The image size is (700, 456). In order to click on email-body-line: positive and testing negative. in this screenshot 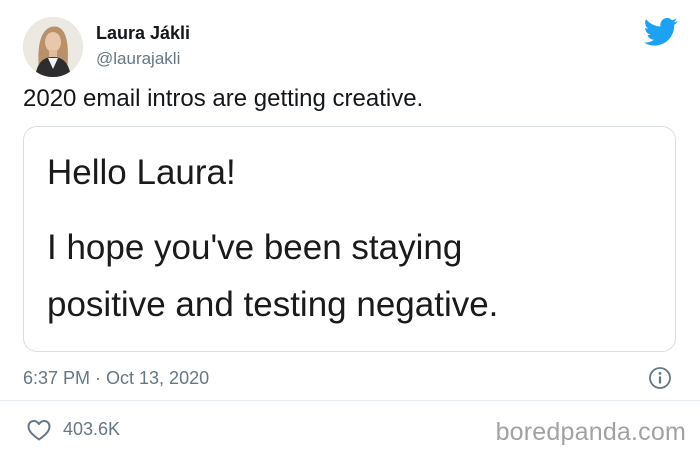, I will do `click(273, 304)`.